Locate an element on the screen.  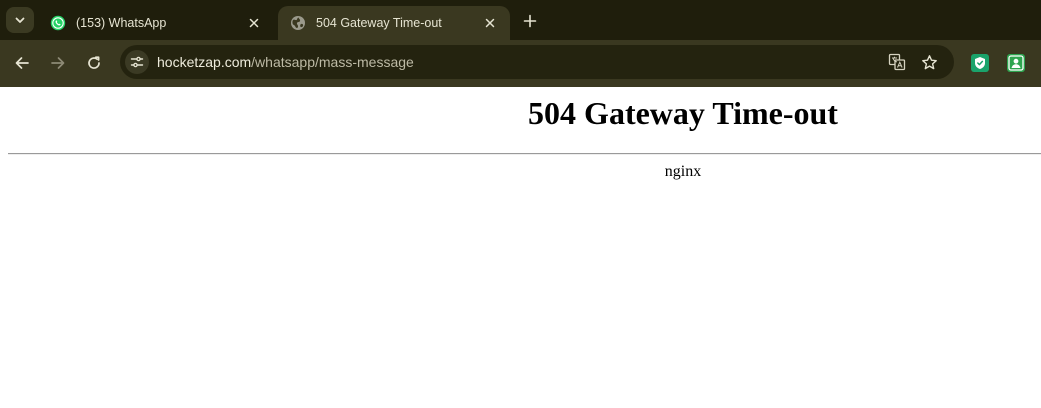
url-host: hocketzap.com is located at coordinates (204, 62).